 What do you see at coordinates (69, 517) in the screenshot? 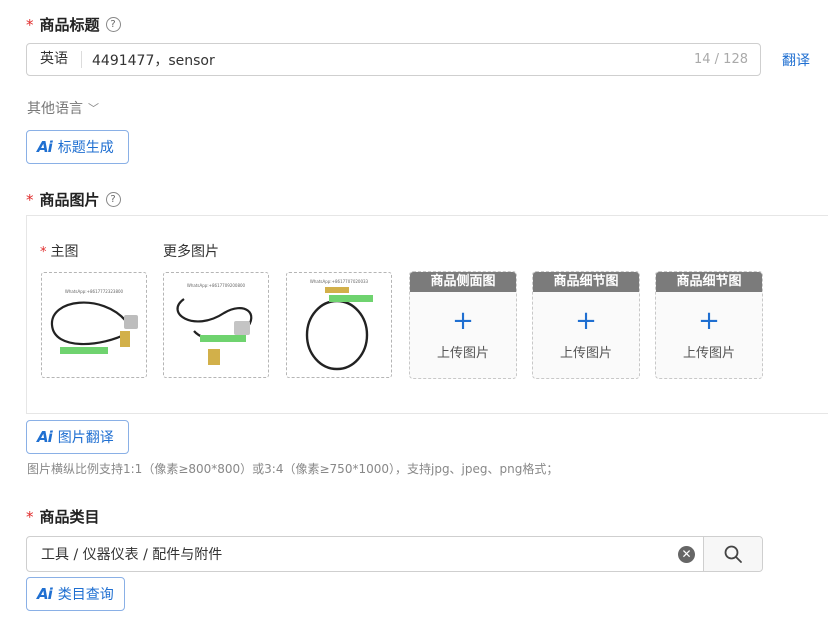
I see `category-section-label: 商品类目` at bounding box center [69, 517].